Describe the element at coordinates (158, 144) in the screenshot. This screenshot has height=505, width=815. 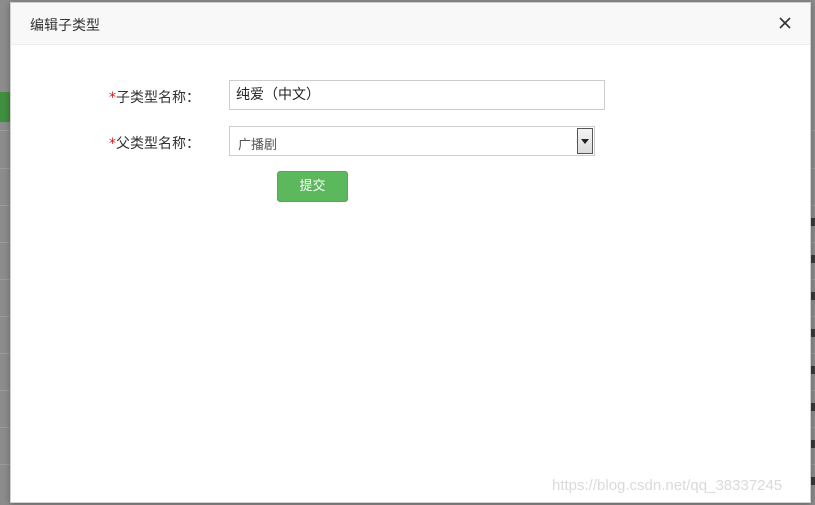
I see `parent-type-label-text: 父类型名称：` at that location.